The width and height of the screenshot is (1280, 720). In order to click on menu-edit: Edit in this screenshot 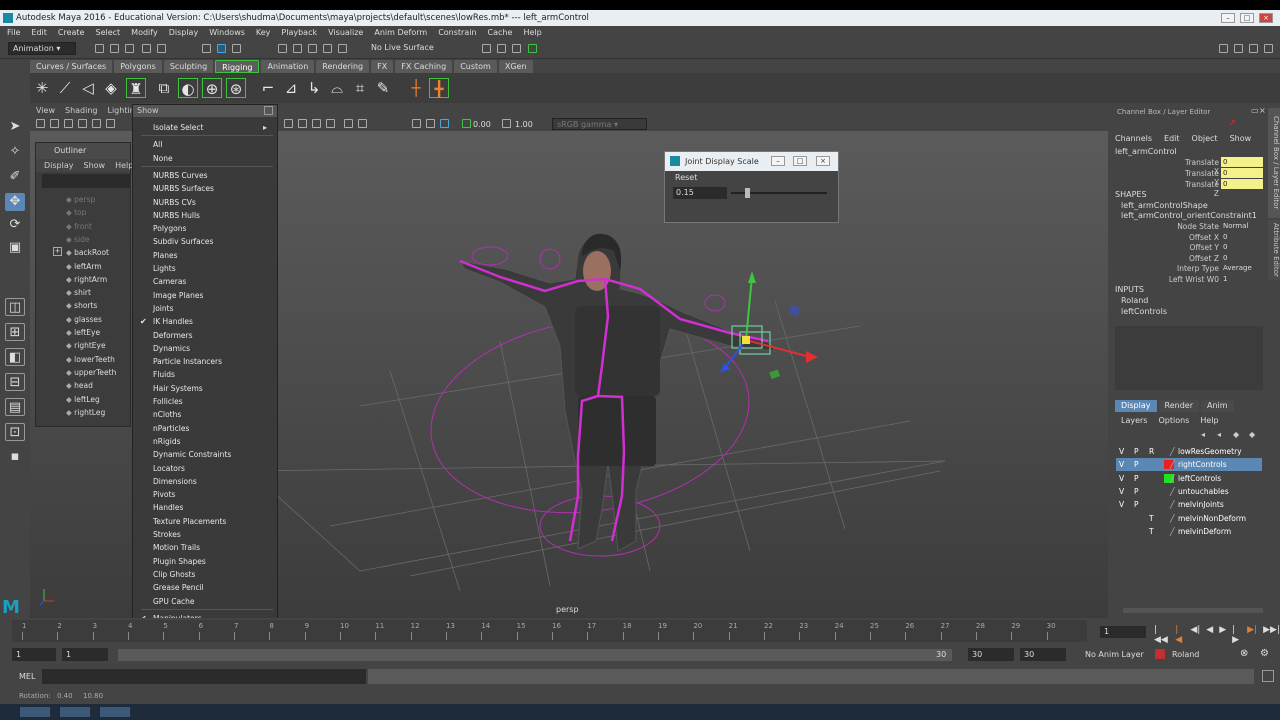, I will do `click(39, 32)`.